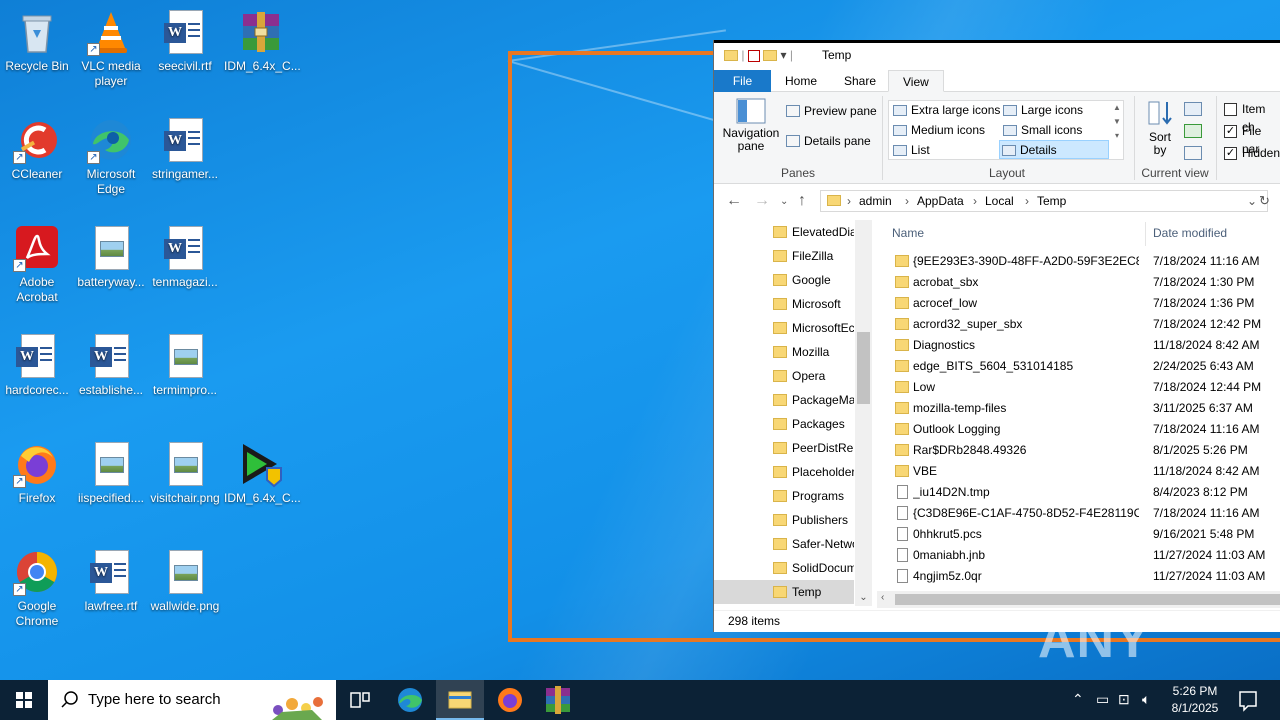 The width and height of the screenshot is (1280, 720). Describe the element at coordinates (1146, 699) in the screenshot. I see `volume-icon: 🔈︎` at that location.